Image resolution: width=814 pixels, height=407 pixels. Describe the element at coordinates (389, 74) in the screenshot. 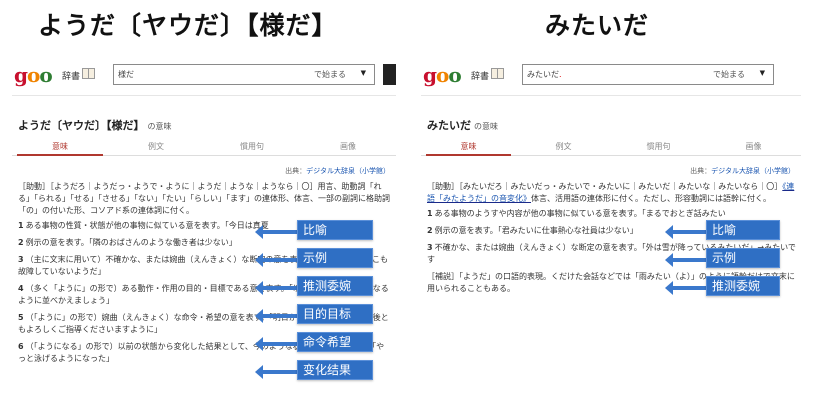

I see `search-button` at that location.